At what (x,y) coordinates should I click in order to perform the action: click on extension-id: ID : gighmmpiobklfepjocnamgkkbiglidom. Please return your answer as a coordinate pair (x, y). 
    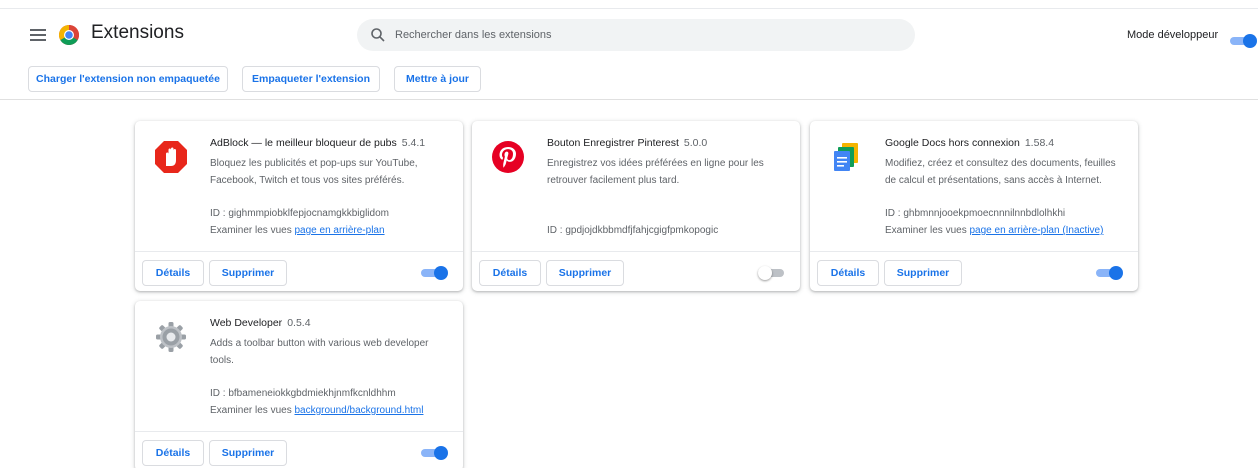
    Looking at the image, I should click on (299, 213).